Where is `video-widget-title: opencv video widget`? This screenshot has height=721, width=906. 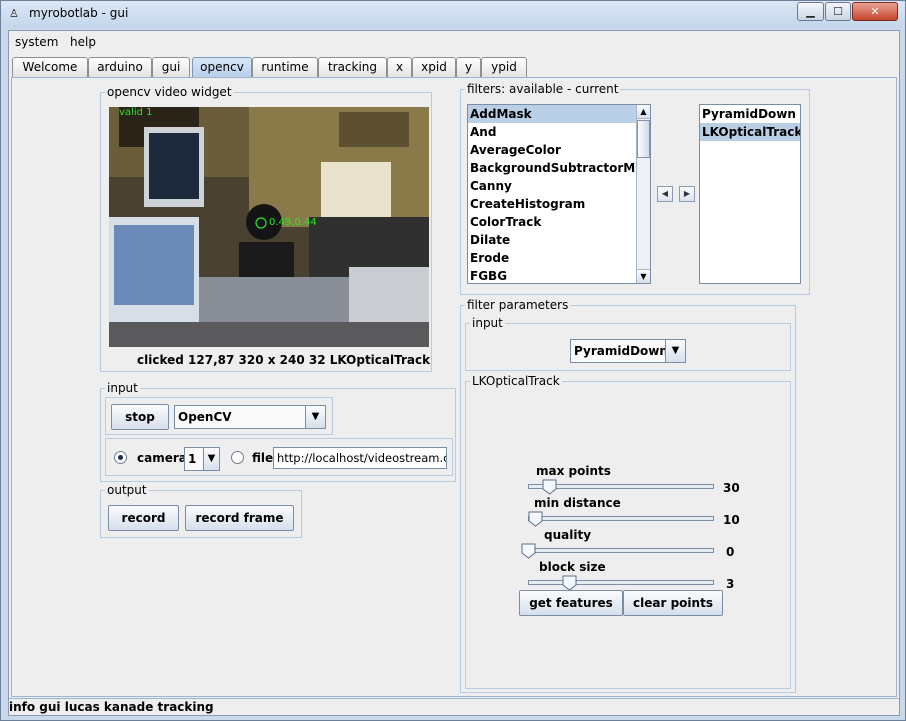
video-widget-title: opencv video widget is located at coordinates (169, 92).